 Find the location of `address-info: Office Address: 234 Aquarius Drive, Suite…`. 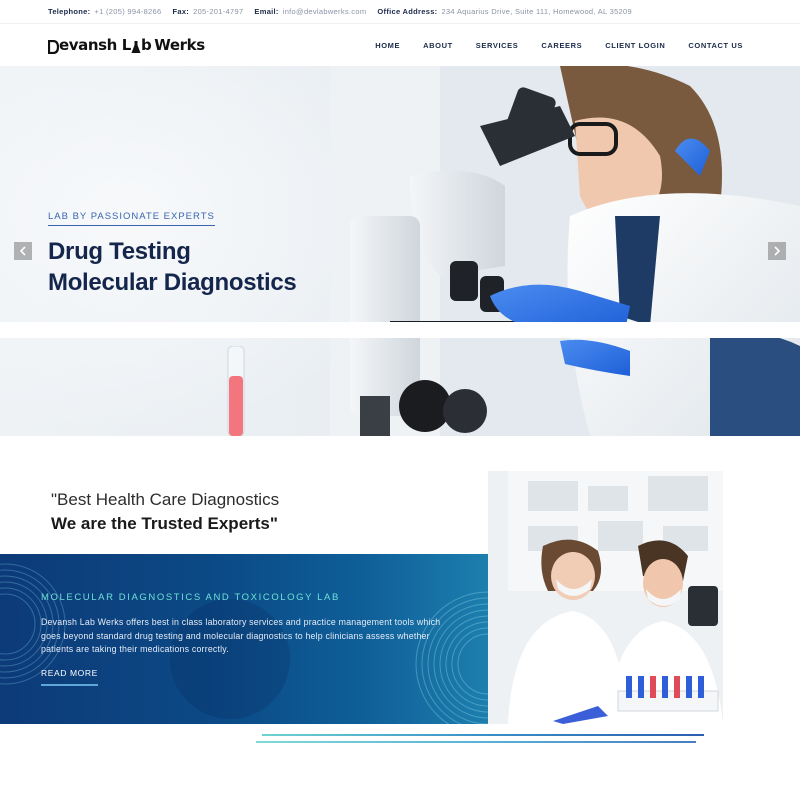

address-info: Office Address: 234 Aquarius Drive, Suite… is located at coordinates (504, 11).